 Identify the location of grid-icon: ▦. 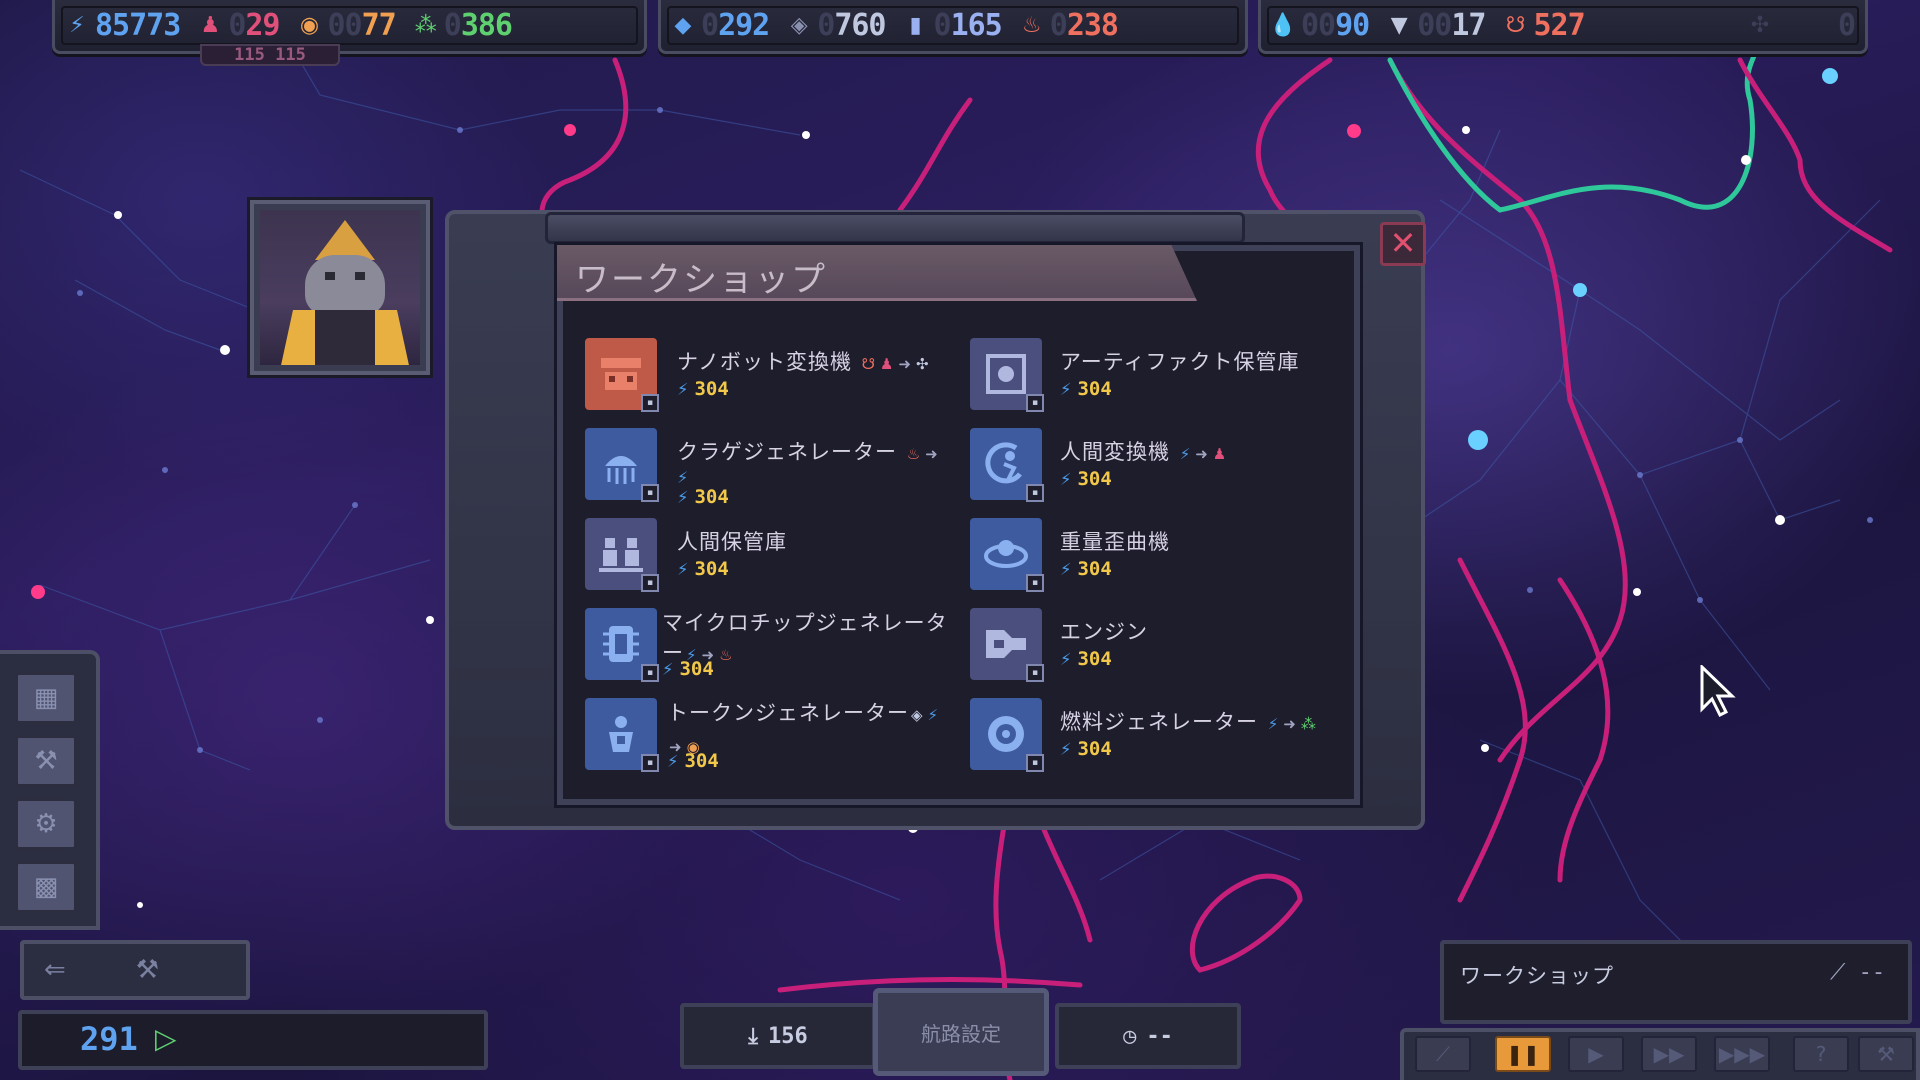
(46, 698).